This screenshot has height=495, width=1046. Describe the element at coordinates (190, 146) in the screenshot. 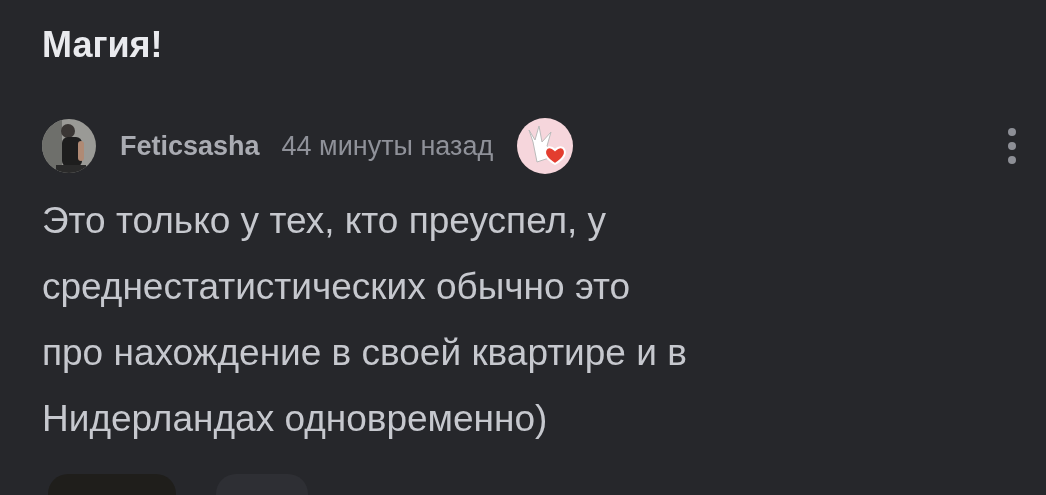

I see `author-name: Feticsasha` at that location.